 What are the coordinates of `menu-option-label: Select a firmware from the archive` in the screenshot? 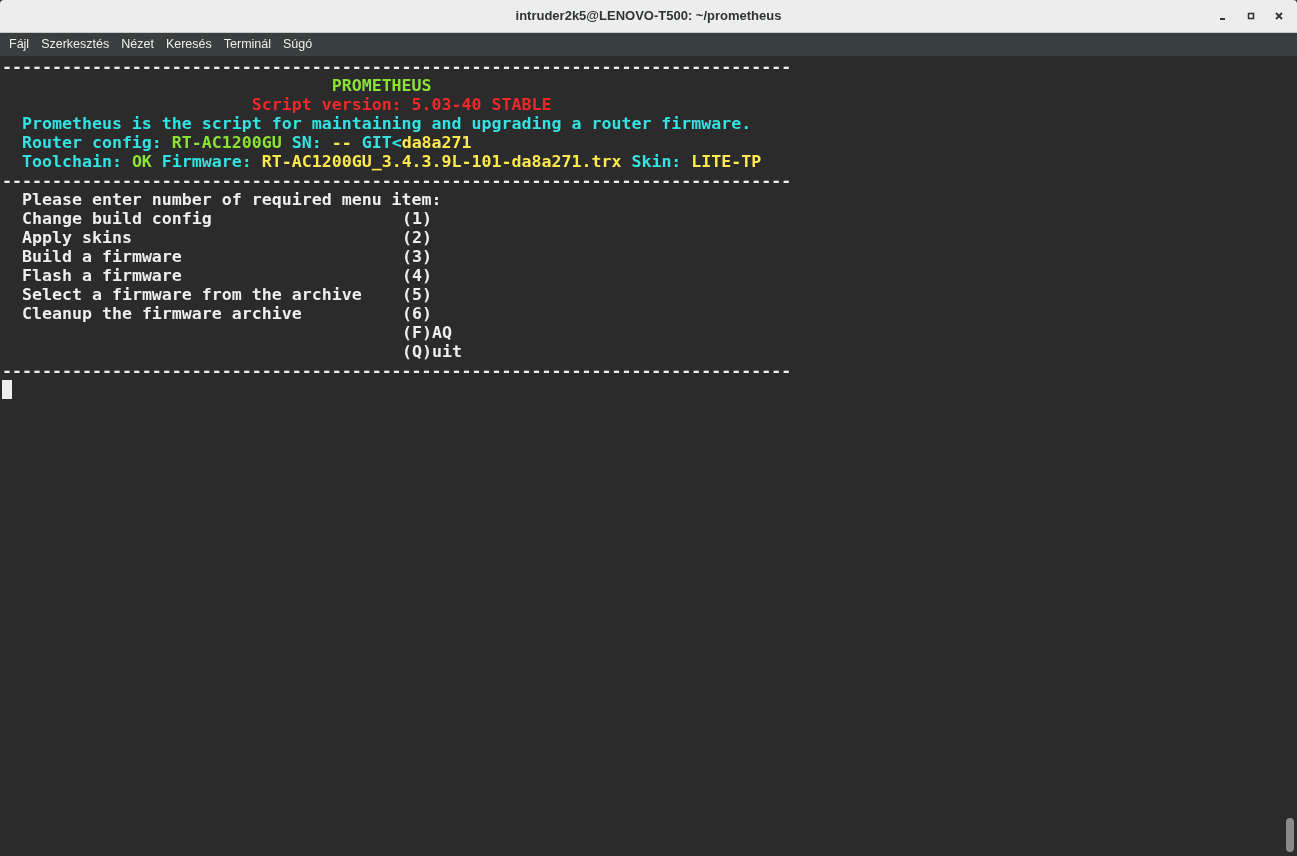 It's located at (192, 294).